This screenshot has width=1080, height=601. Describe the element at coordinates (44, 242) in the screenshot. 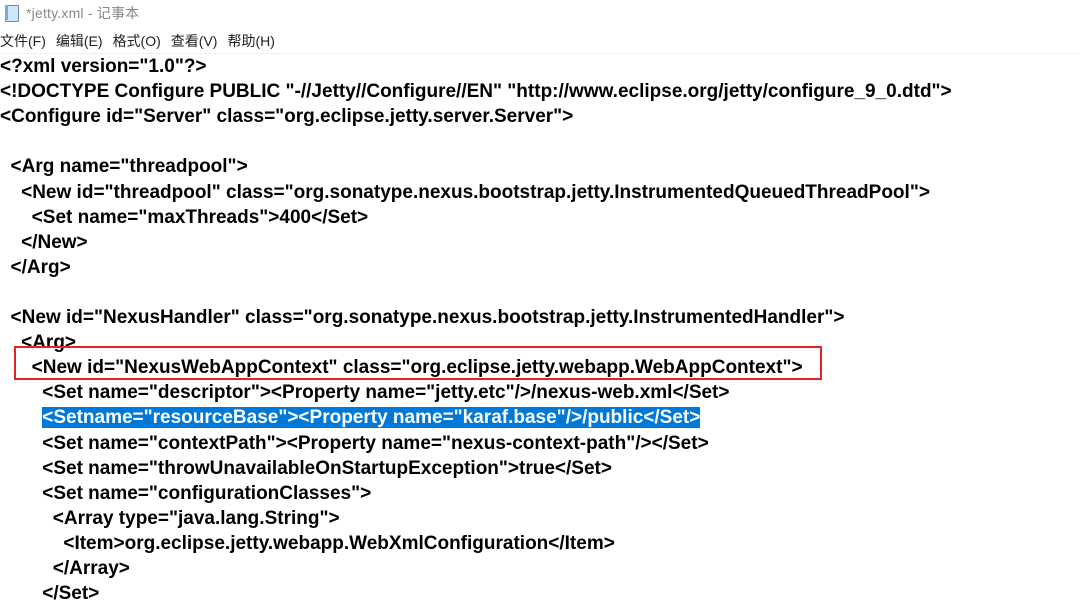

I see `code-line: </New>` at that location.